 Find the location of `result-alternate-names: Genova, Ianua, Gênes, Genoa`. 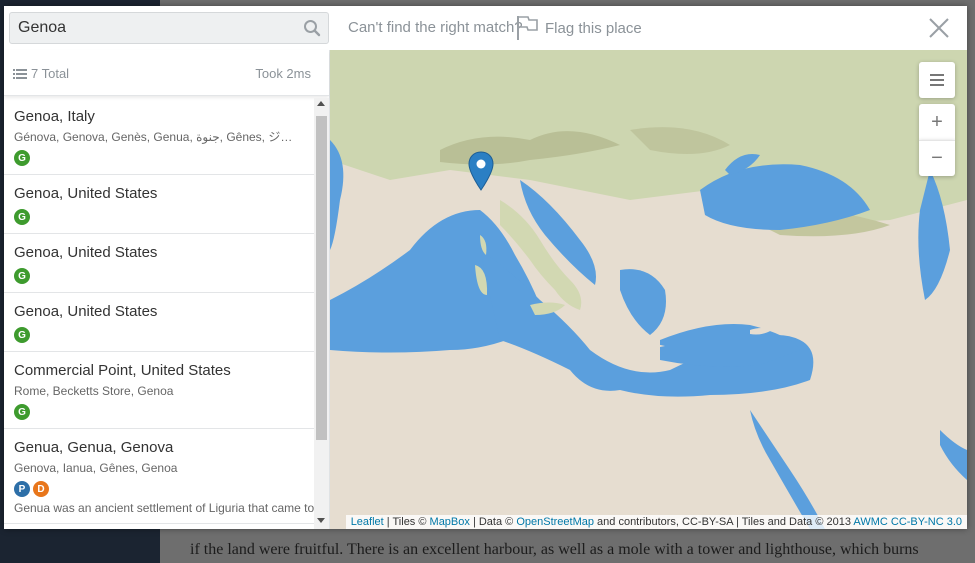

result-alternate-names: Genova, Ianua, Gênes, Genoa is located at coordinates (96, 468).